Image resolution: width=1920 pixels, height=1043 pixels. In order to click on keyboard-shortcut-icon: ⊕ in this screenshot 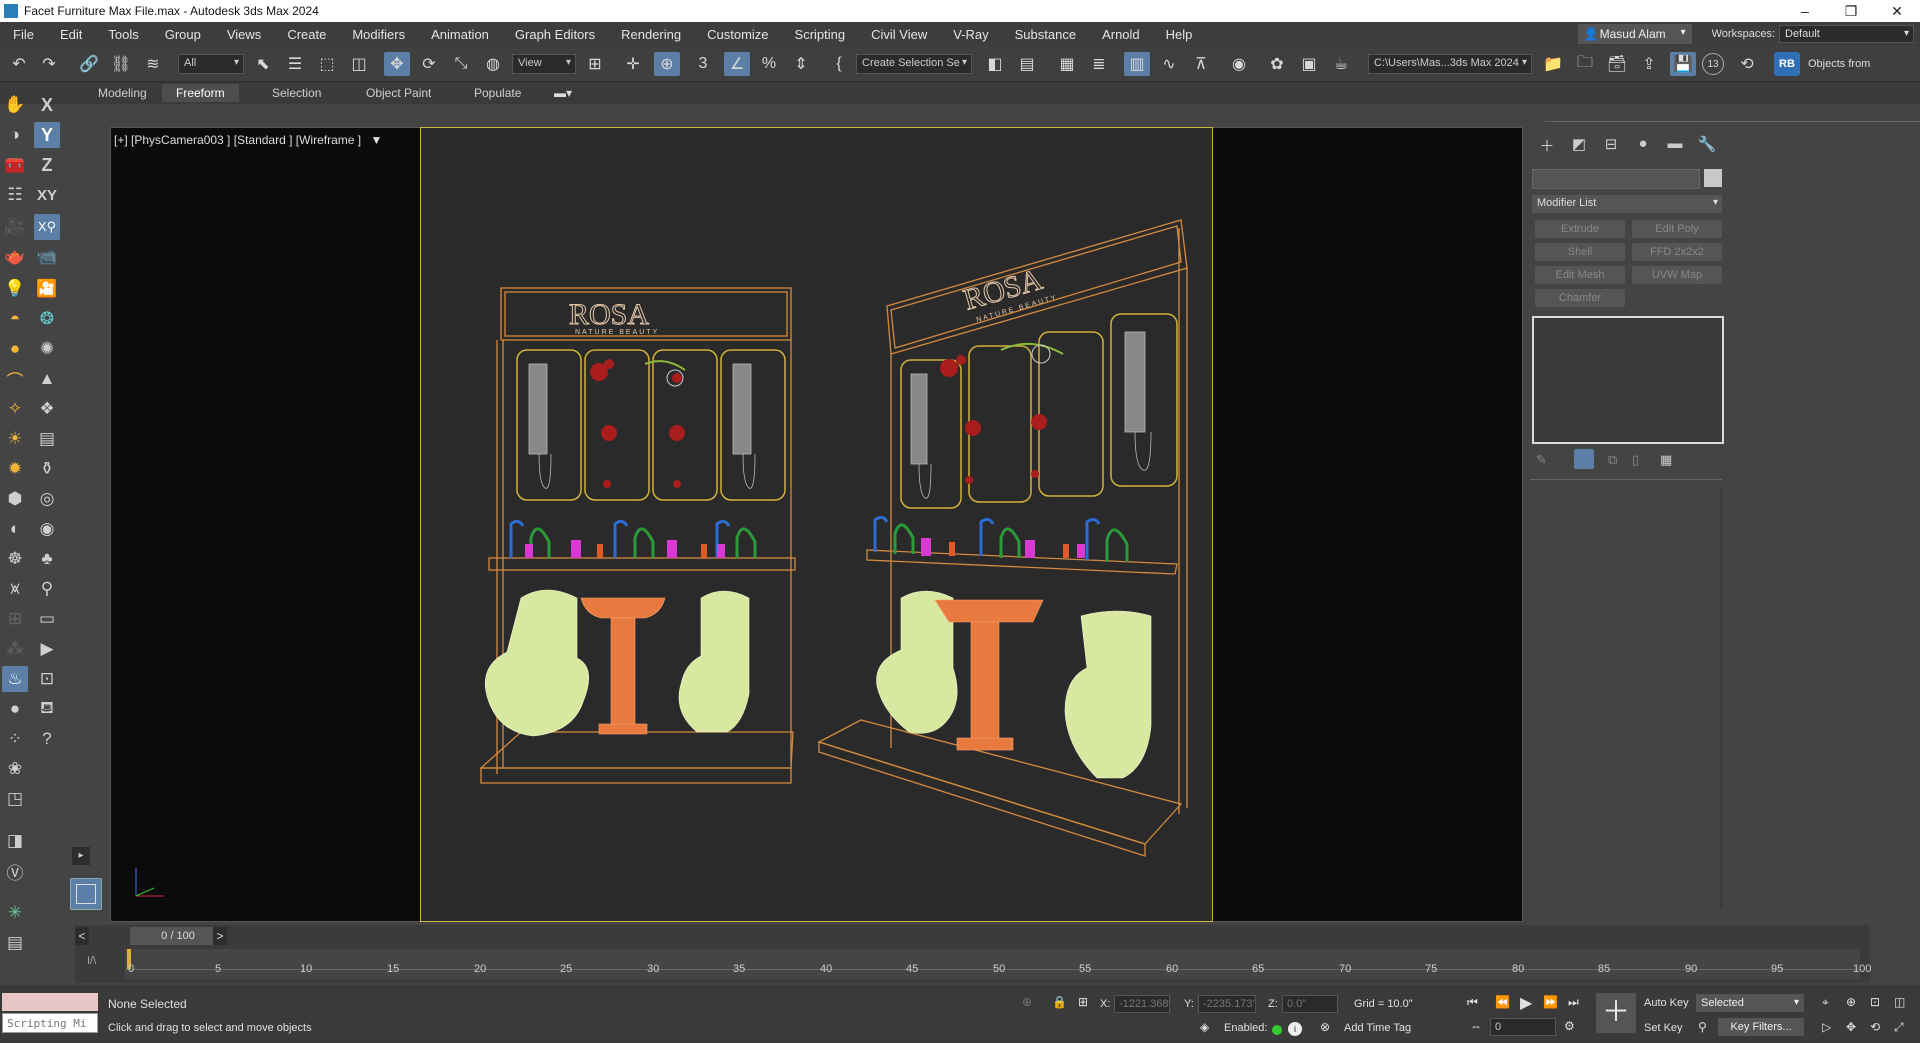, I will do `click(667, 64)`.